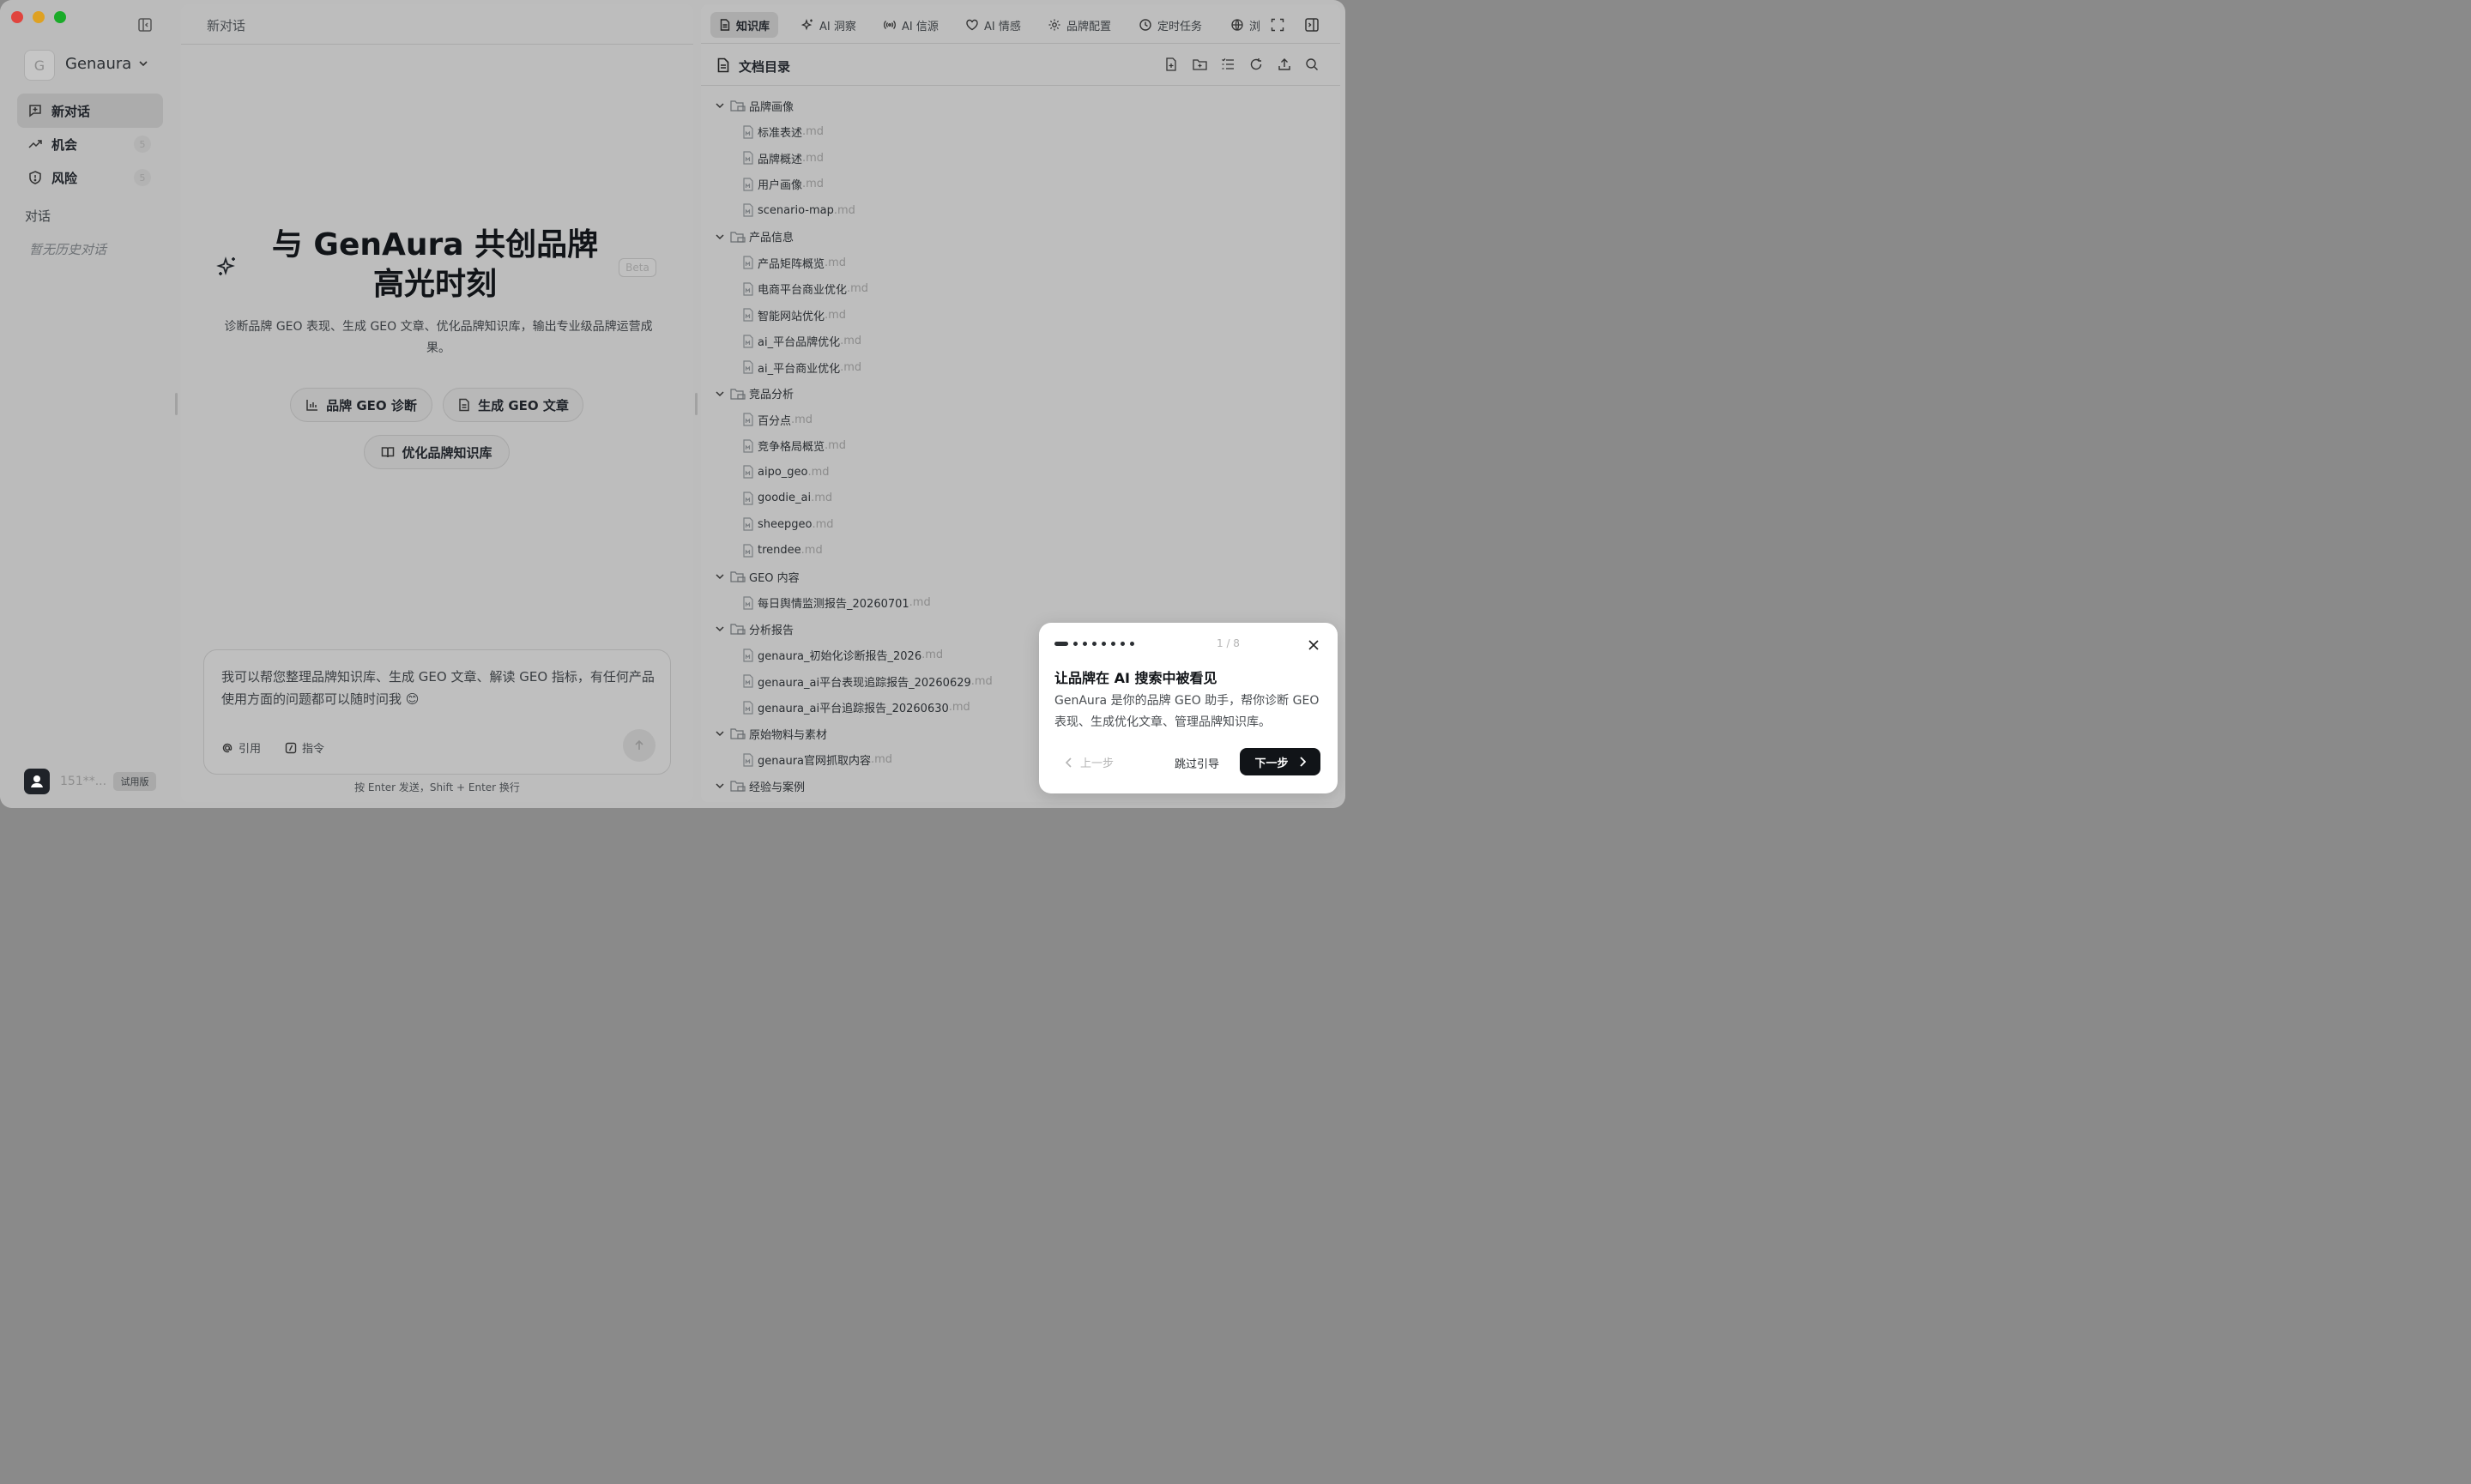 This screenshot has width=2471, height=1484. What do you see at coordinates (304, 747) in the screenshot?
I see `command-button: 指令` at bounding box center [304, 747].